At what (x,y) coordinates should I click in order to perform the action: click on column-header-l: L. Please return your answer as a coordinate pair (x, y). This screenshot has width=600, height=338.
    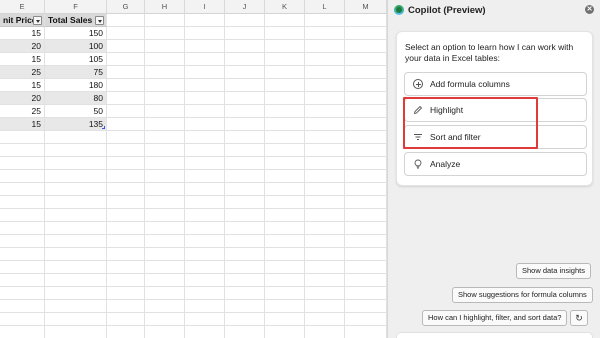
    Looking at the image, I should click on (325, 7).